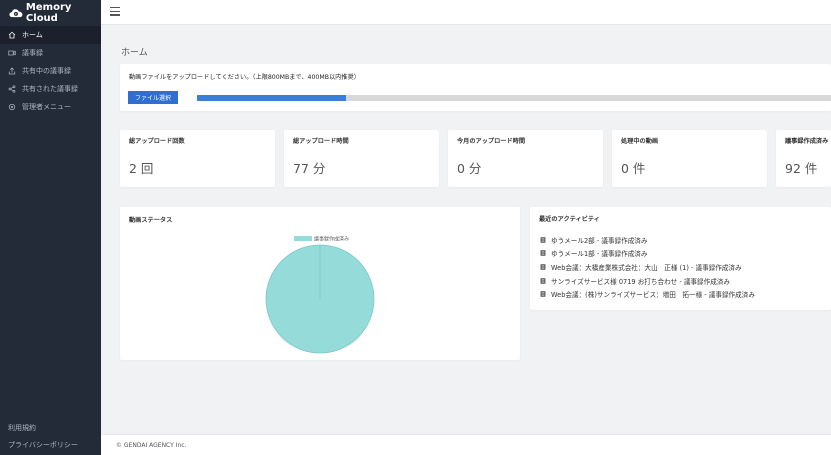 The height and width of the screenshot is (455, 831). Describe the element at coordinates (43, 445) in the screenshot. I see `privacy-link: プライバシーポリシー` at that location.